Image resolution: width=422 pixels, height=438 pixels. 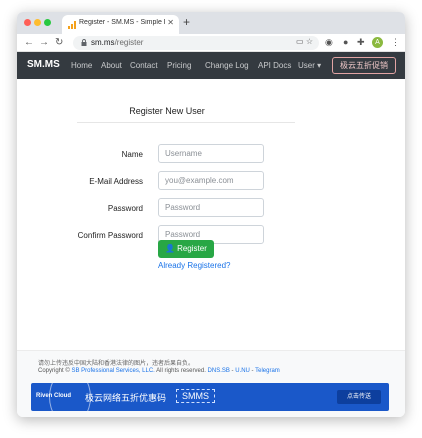 What do you see at coordinates (43, 64) in the screenshot?
I see `brand-logo: SM.MS` at bounding box center [43, 64].